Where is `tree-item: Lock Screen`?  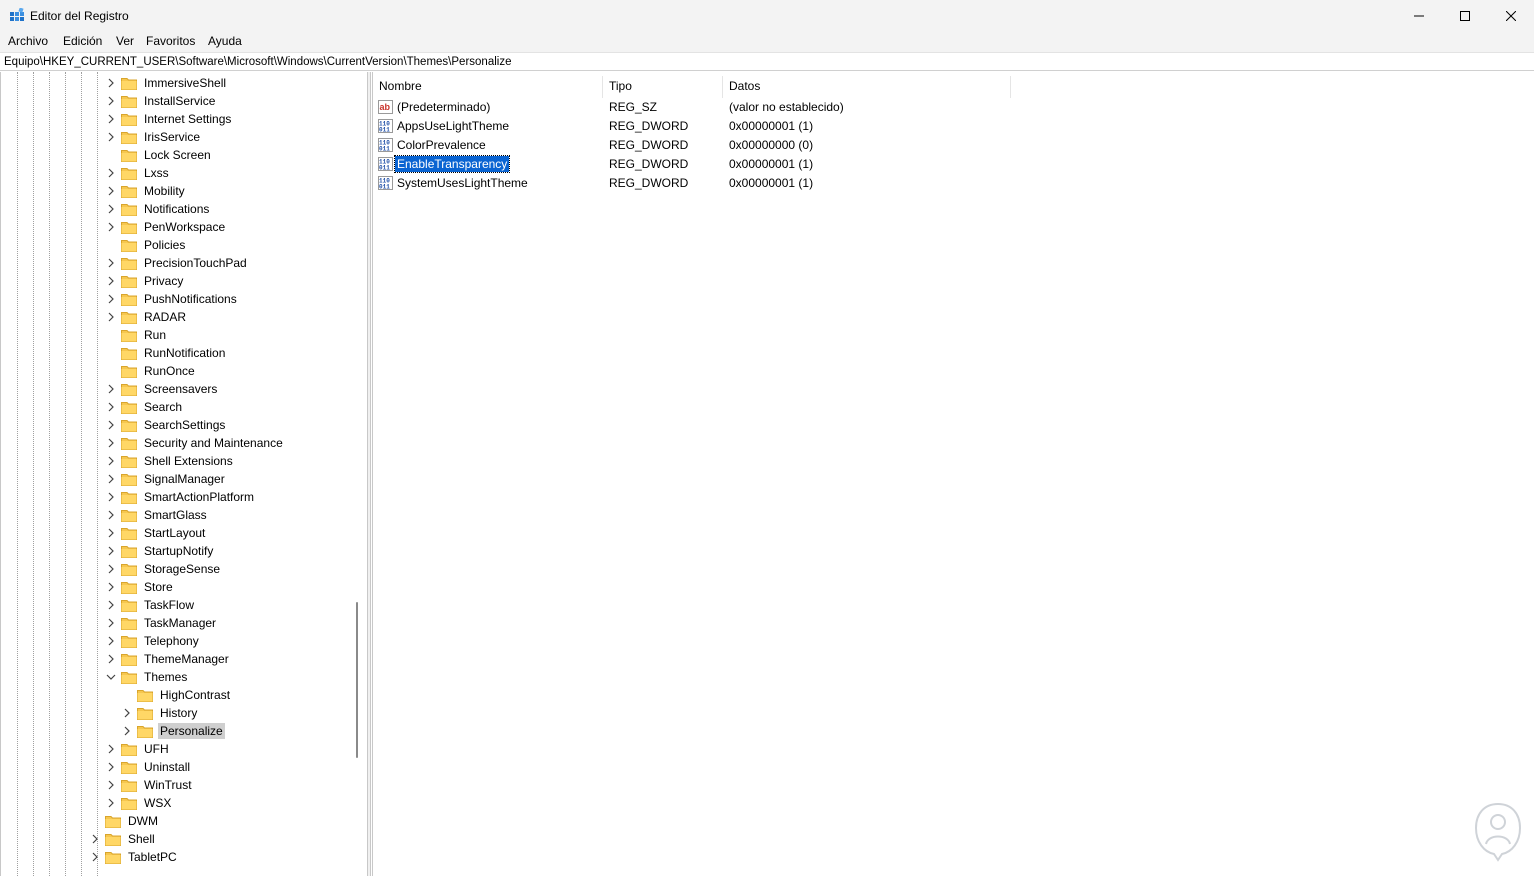
tree-item: Lock Screen is located at coordinates (159, 155).